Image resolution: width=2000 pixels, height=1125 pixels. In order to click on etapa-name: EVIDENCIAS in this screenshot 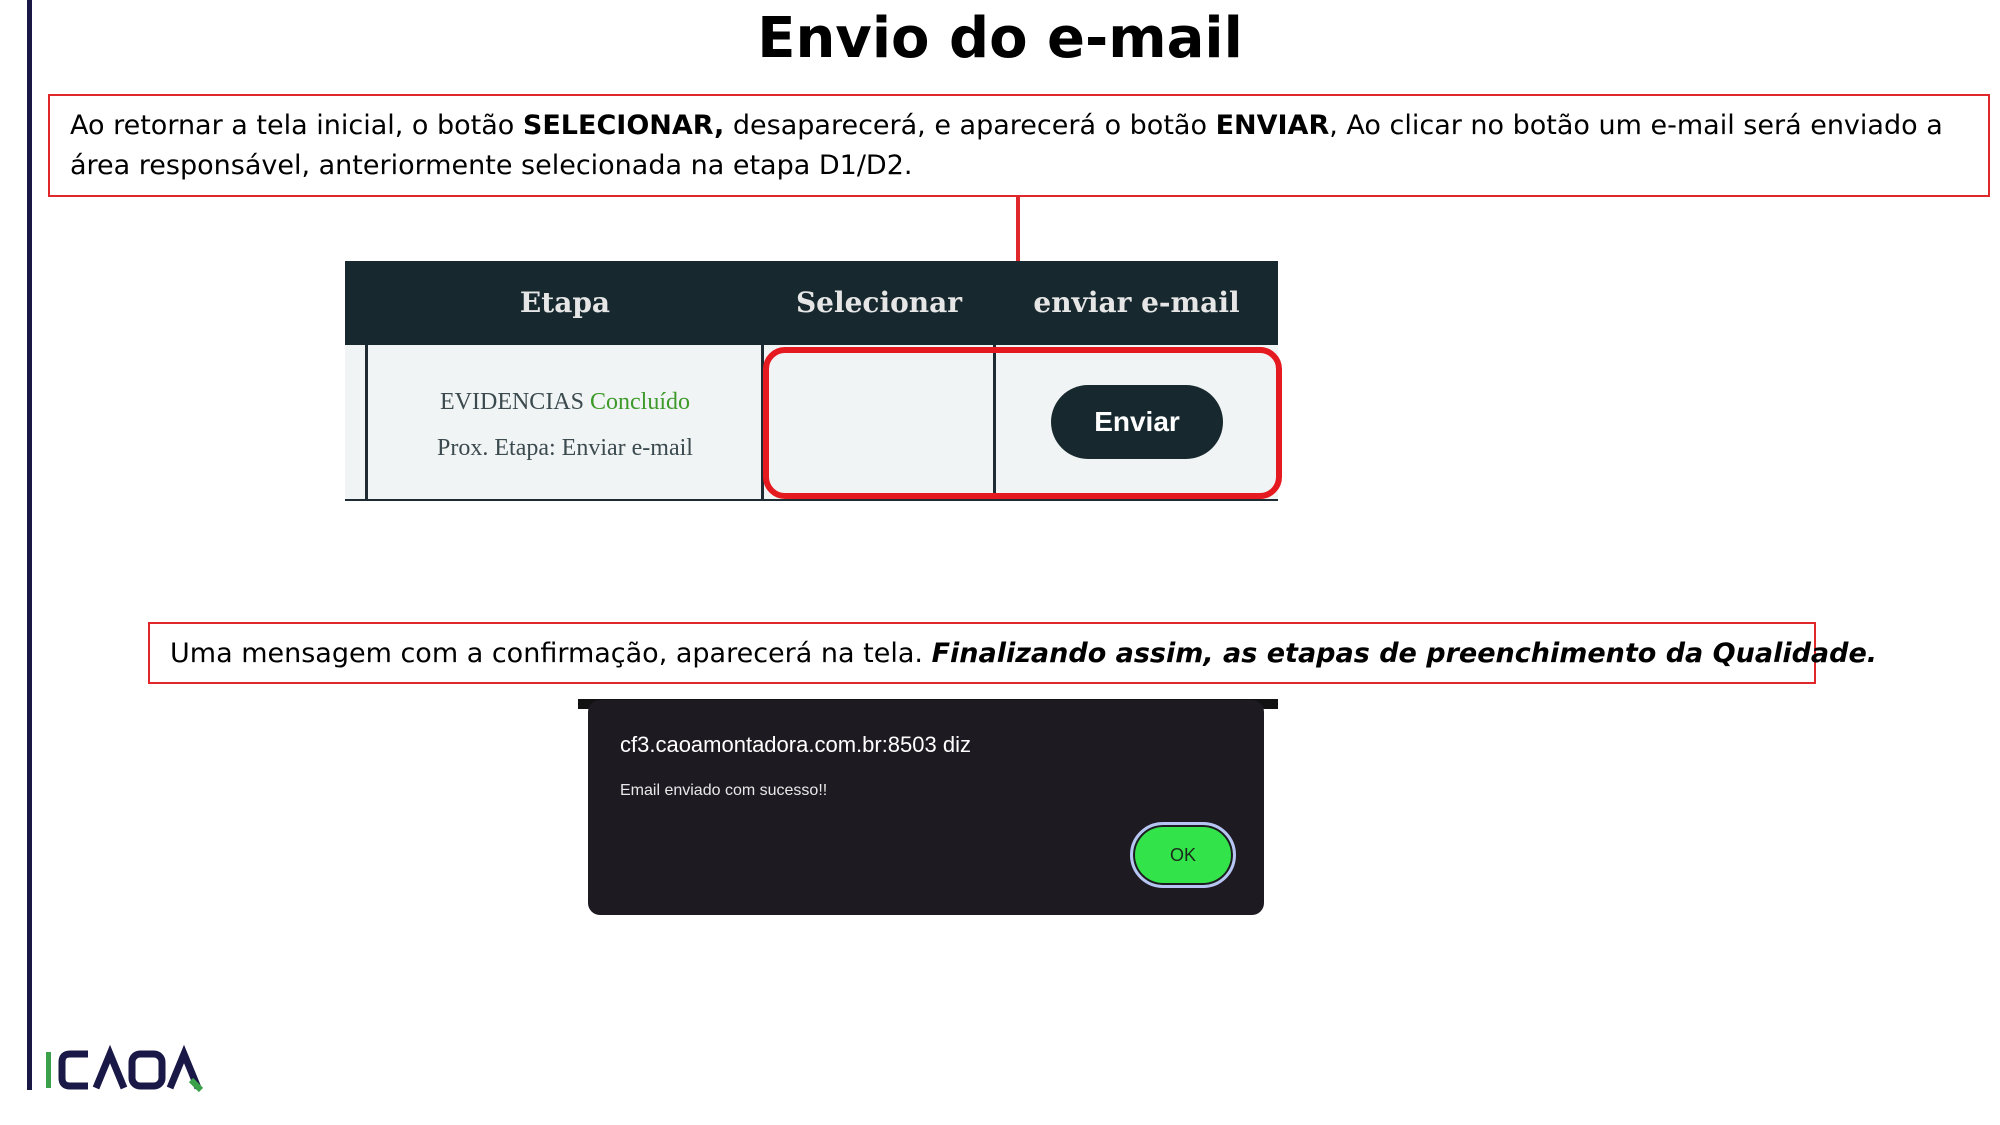, I will do `click(512, 402)`.